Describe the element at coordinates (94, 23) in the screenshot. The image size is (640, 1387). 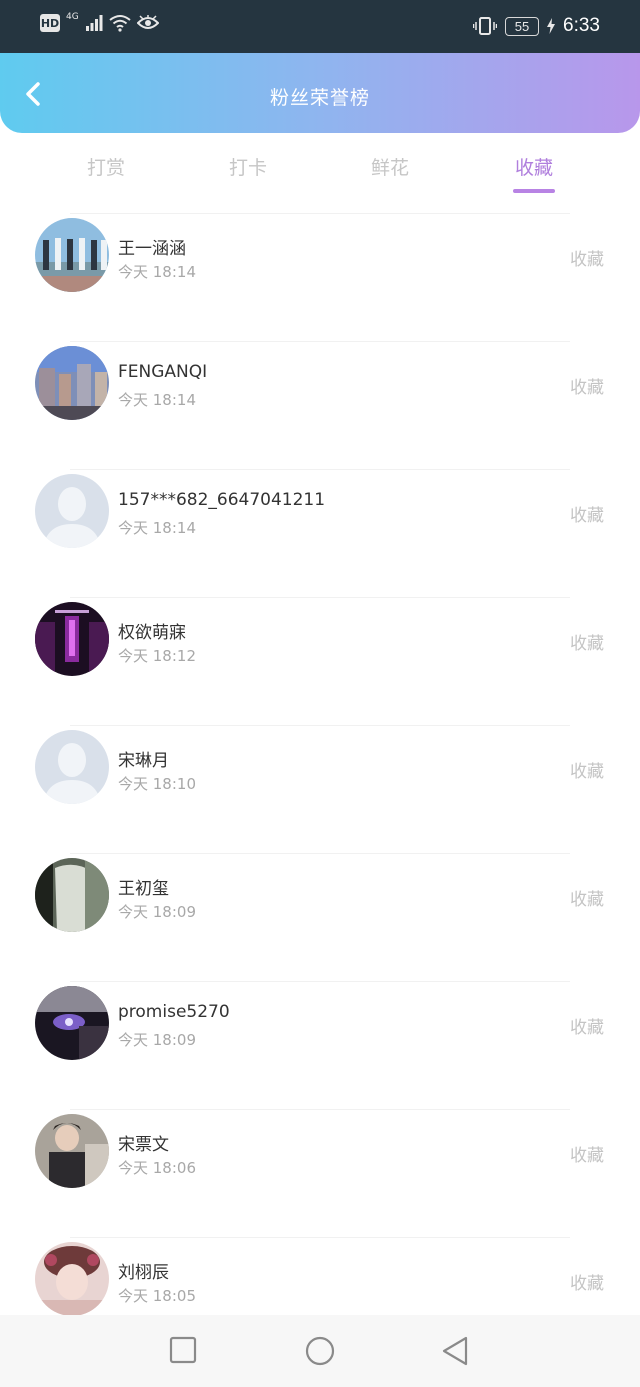
I see `signal-icon` at that location.